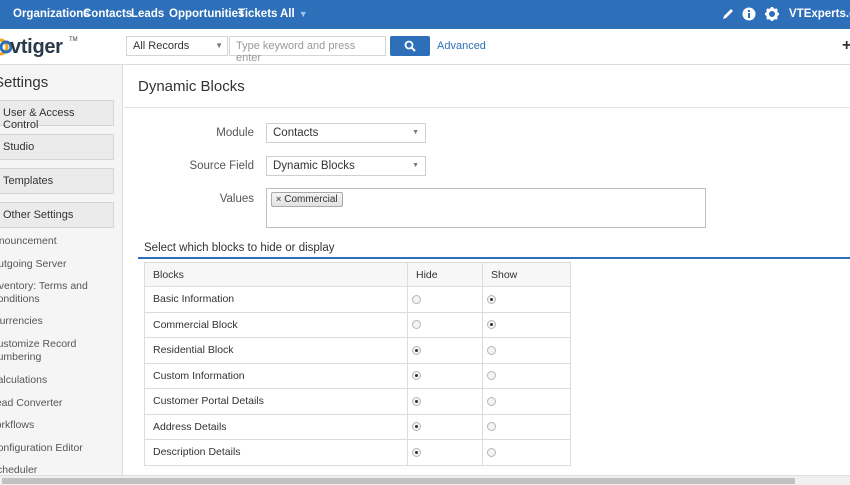 This screenshot has width=850, height=485. I want to click on horizontal-scrollbar, so click(425, 480).